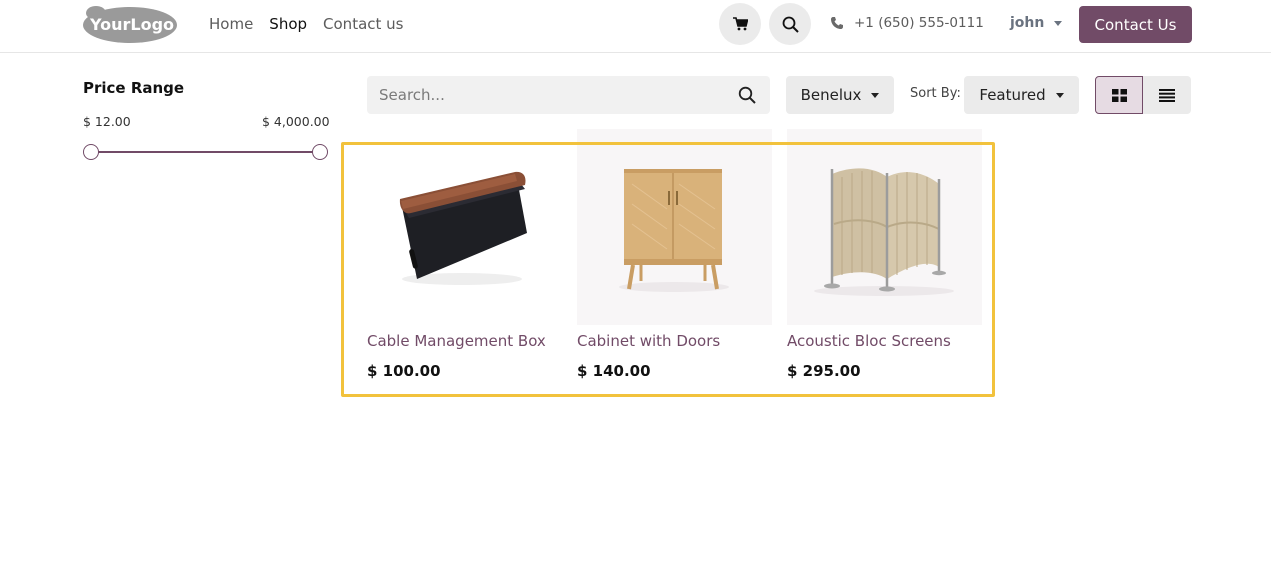 The height and width of the screenshot is (587, 1271). I want to click on price-max-label: $ 4,000.00, so click(296, 121).